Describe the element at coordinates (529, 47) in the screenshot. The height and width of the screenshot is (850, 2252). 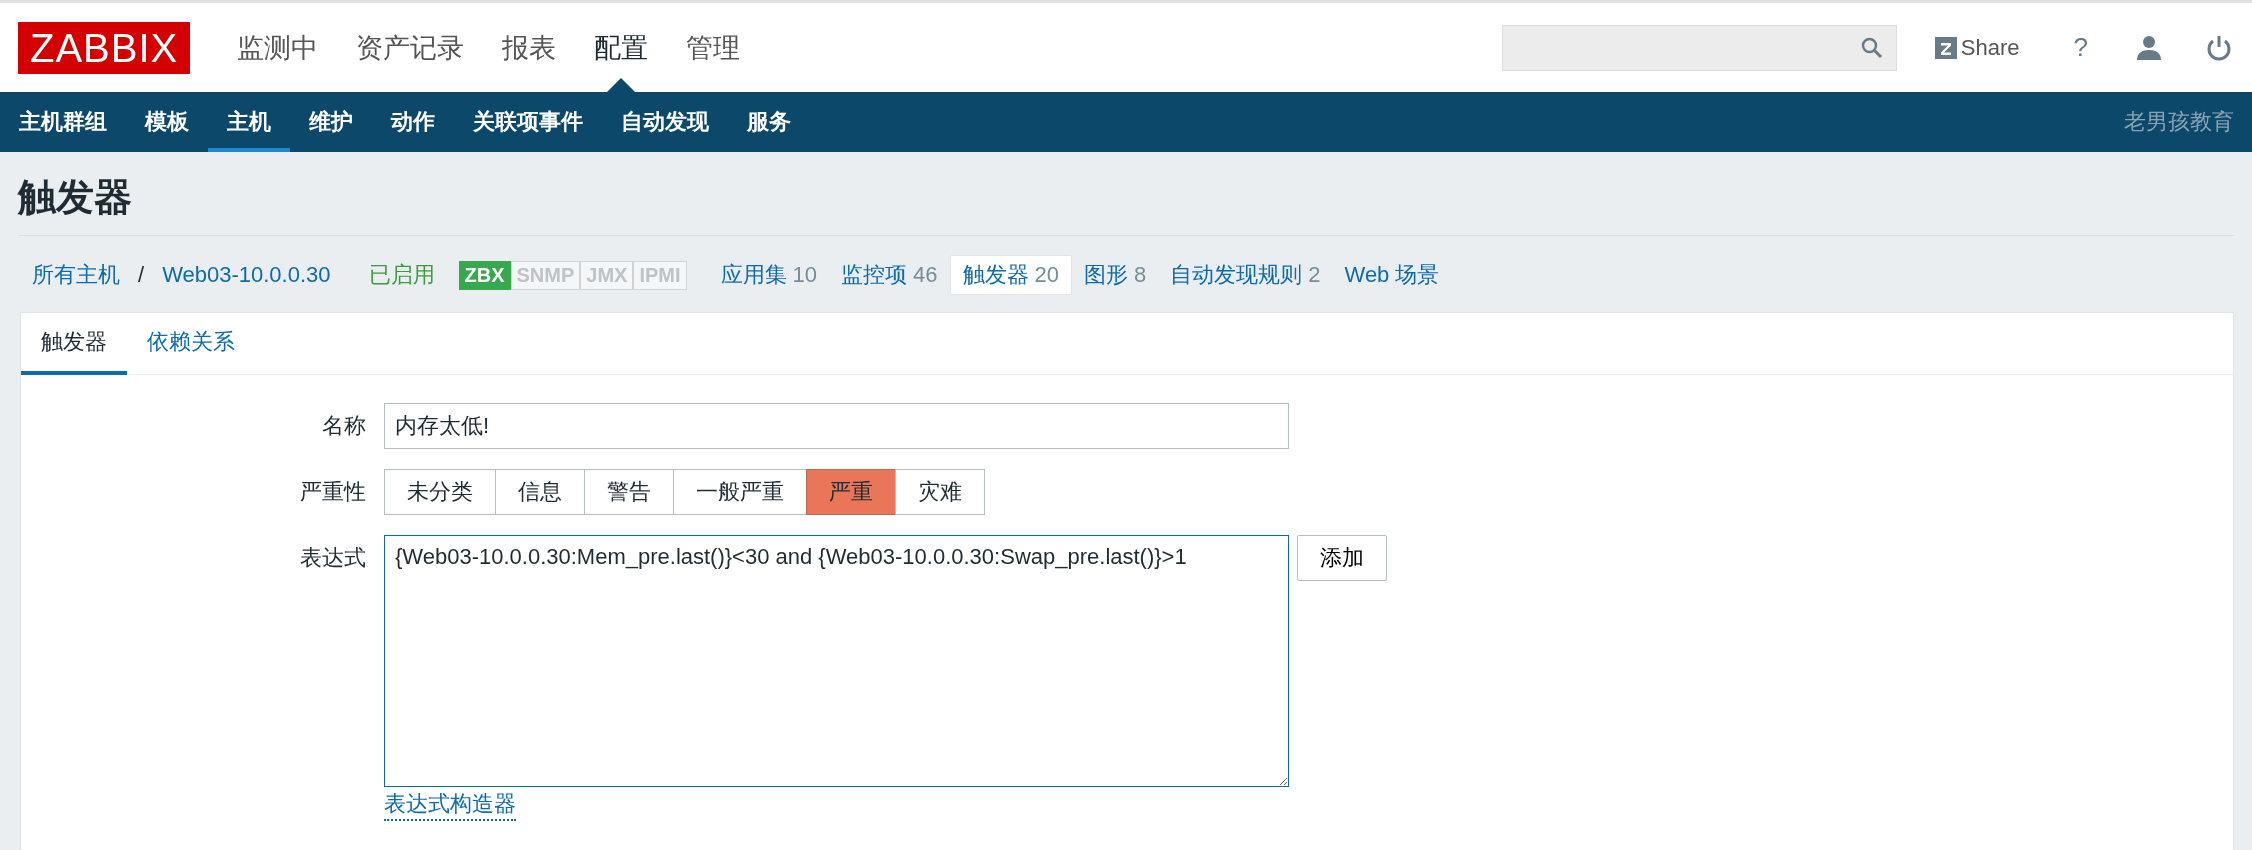
I see `menu-item: 报表` at that location.